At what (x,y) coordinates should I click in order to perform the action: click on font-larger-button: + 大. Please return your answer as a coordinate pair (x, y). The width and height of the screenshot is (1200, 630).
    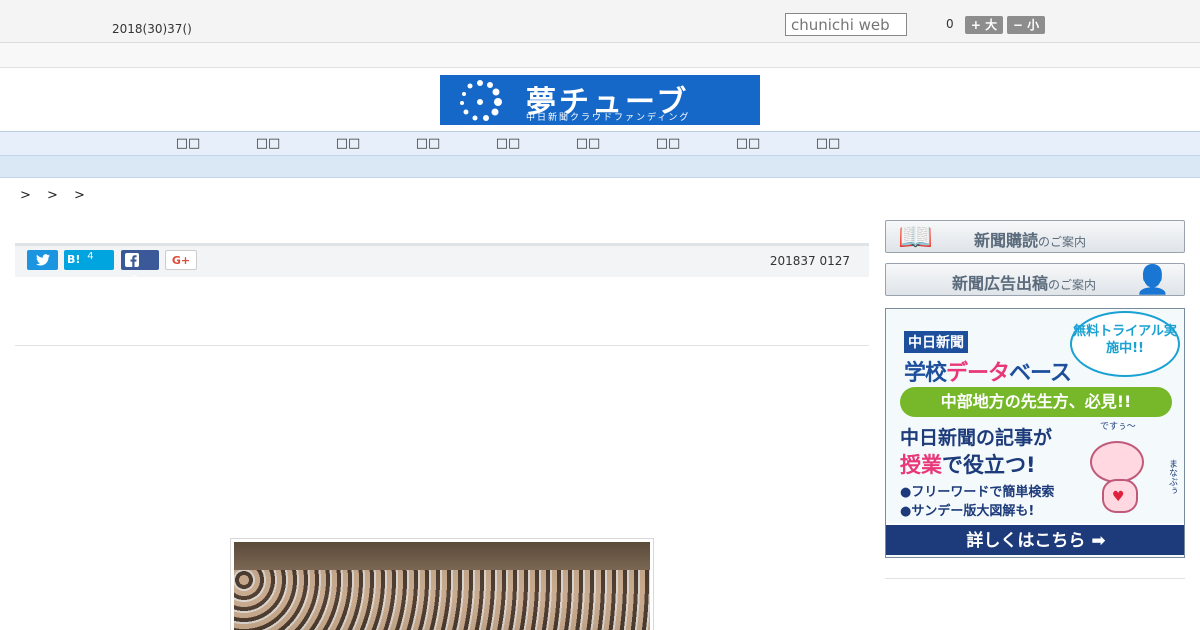
    Looking at the image, I should click on (984, 25).